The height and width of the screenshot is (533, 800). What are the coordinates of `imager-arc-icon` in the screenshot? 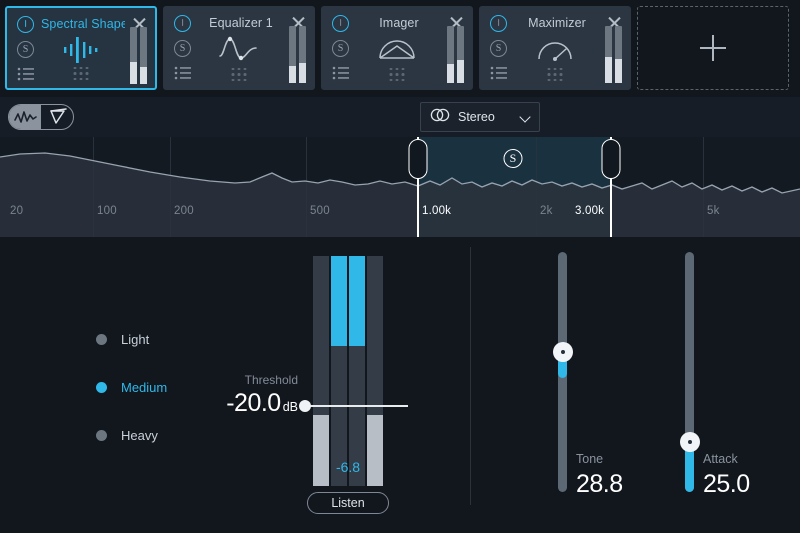 It's located at (397, 49).